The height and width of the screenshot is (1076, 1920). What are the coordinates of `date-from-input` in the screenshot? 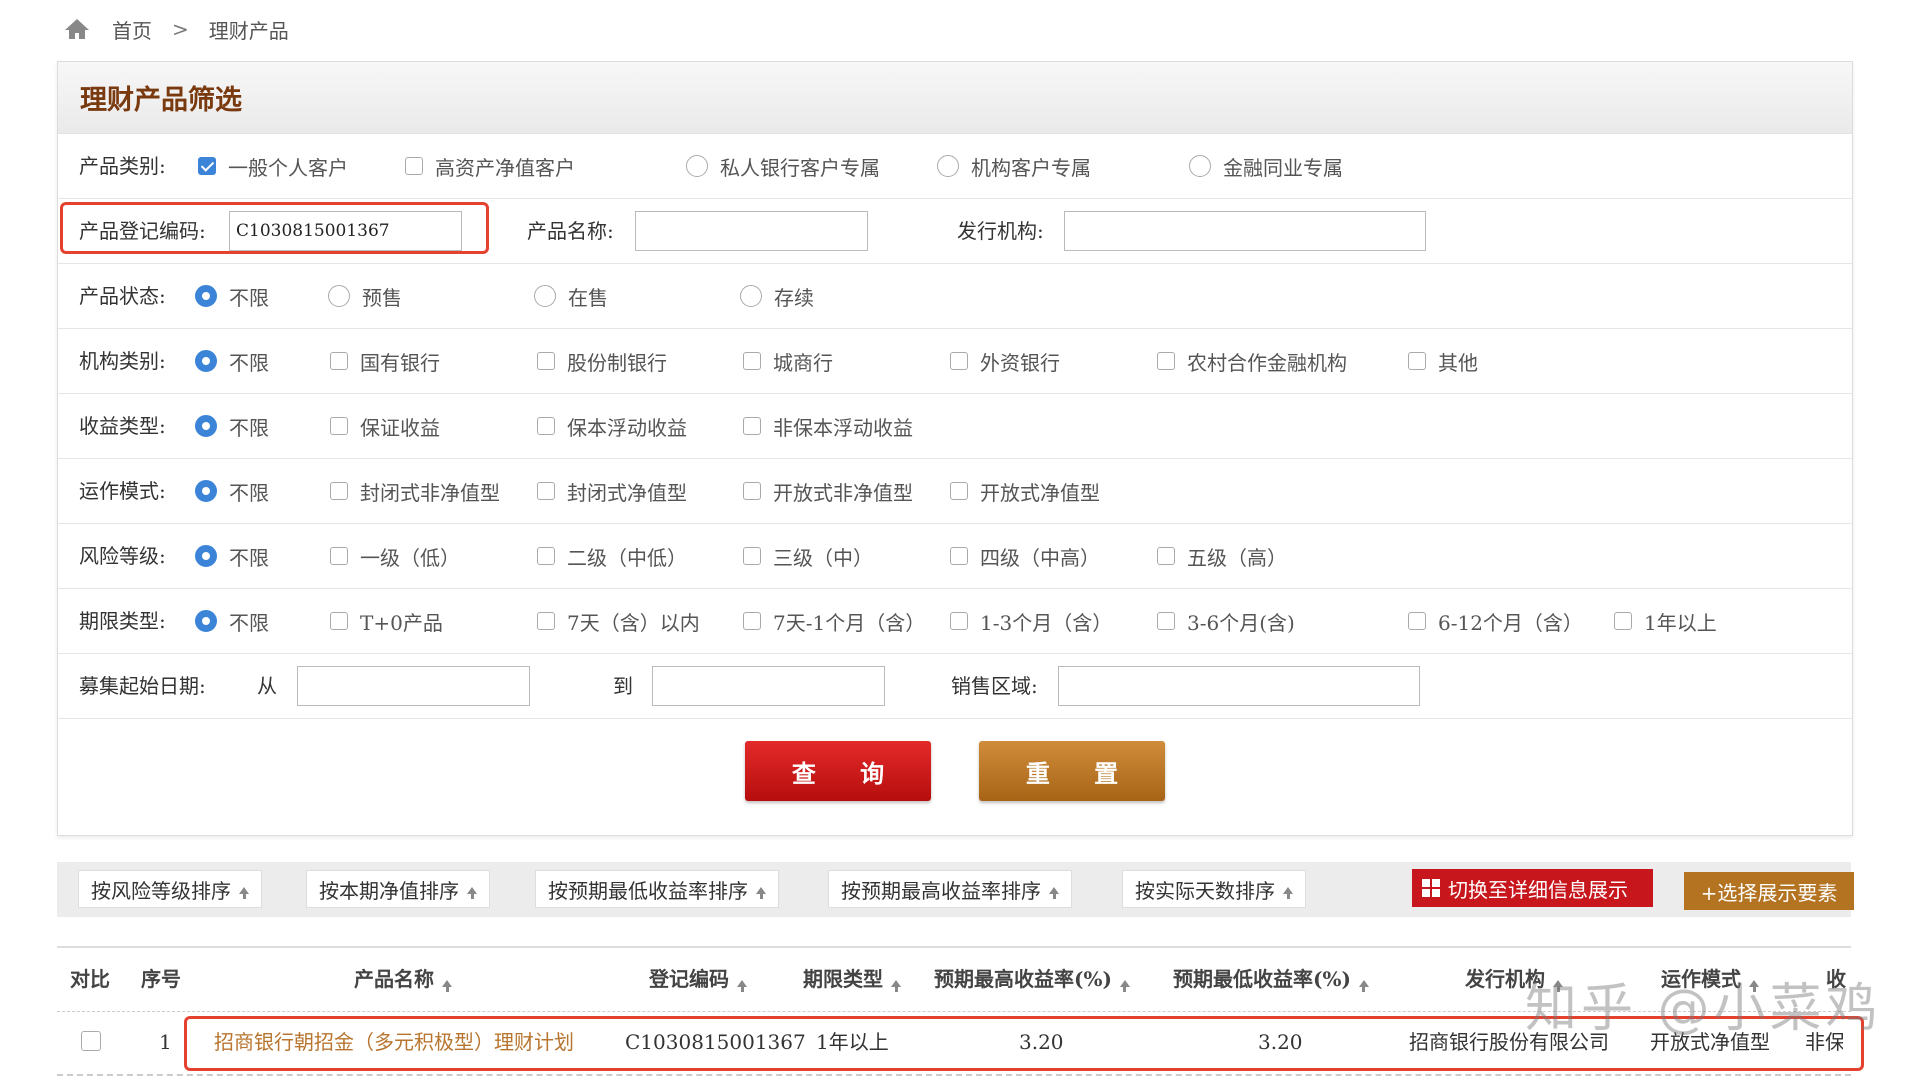 It's located at (413, 686).